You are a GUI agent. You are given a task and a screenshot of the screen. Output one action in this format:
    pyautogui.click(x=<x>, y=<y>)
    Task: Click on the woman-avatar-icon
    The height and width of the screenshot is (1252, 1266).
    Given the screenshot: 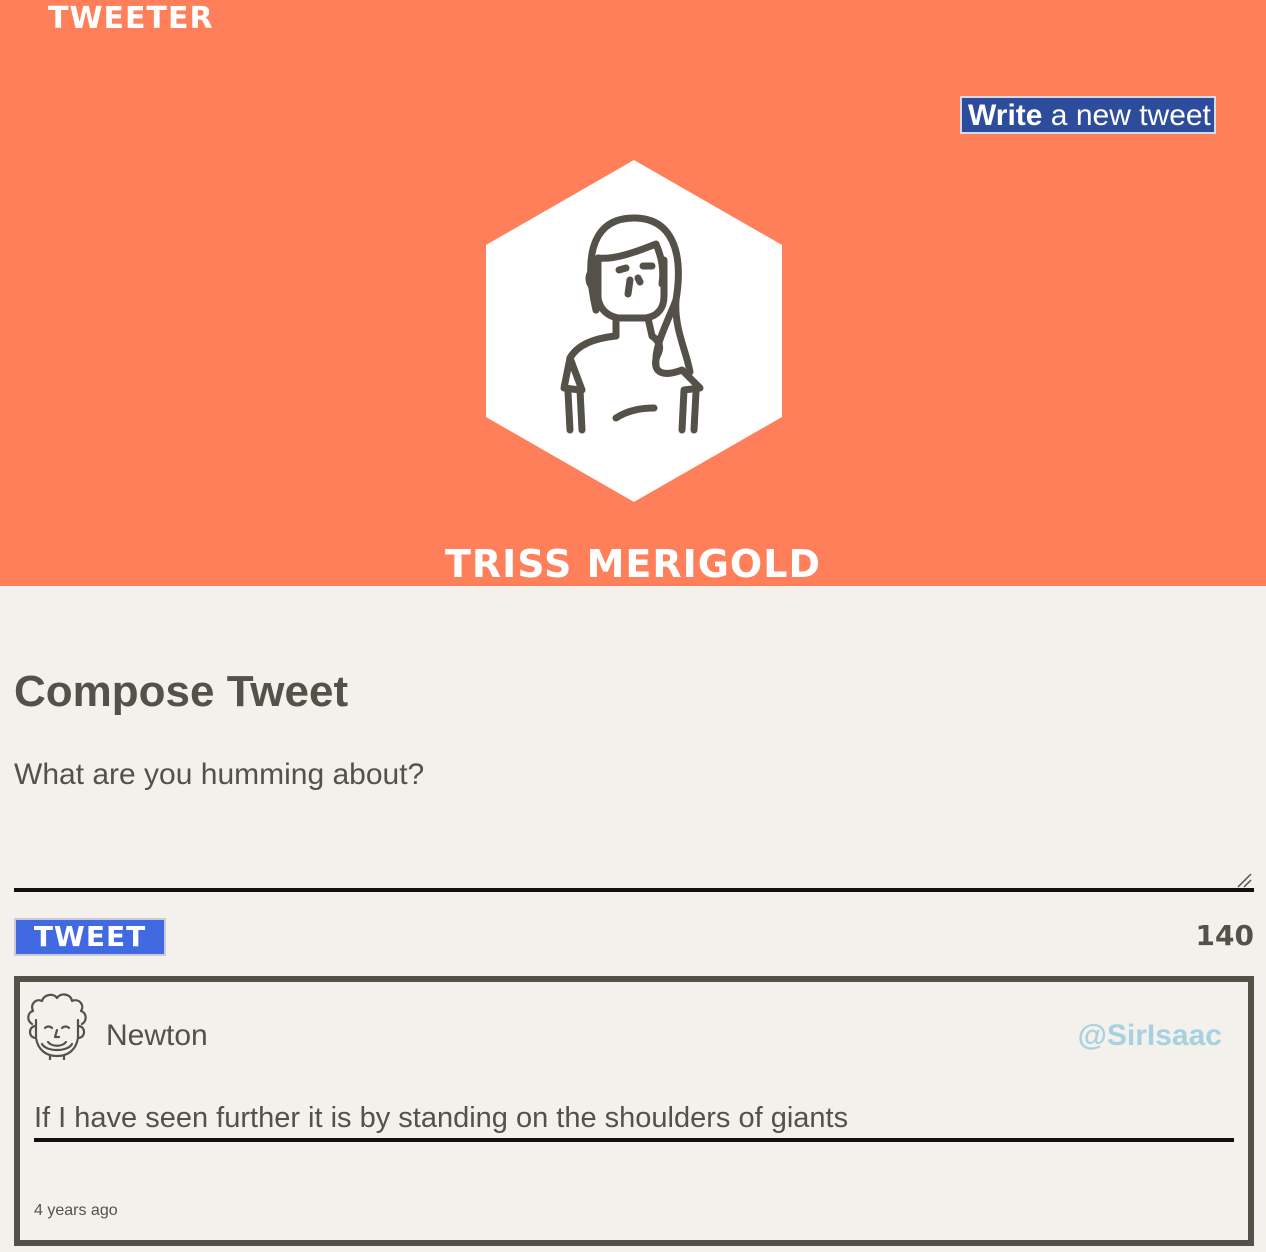 What is the action you would take?
    pyautogui.click(x=634, y=331)
    